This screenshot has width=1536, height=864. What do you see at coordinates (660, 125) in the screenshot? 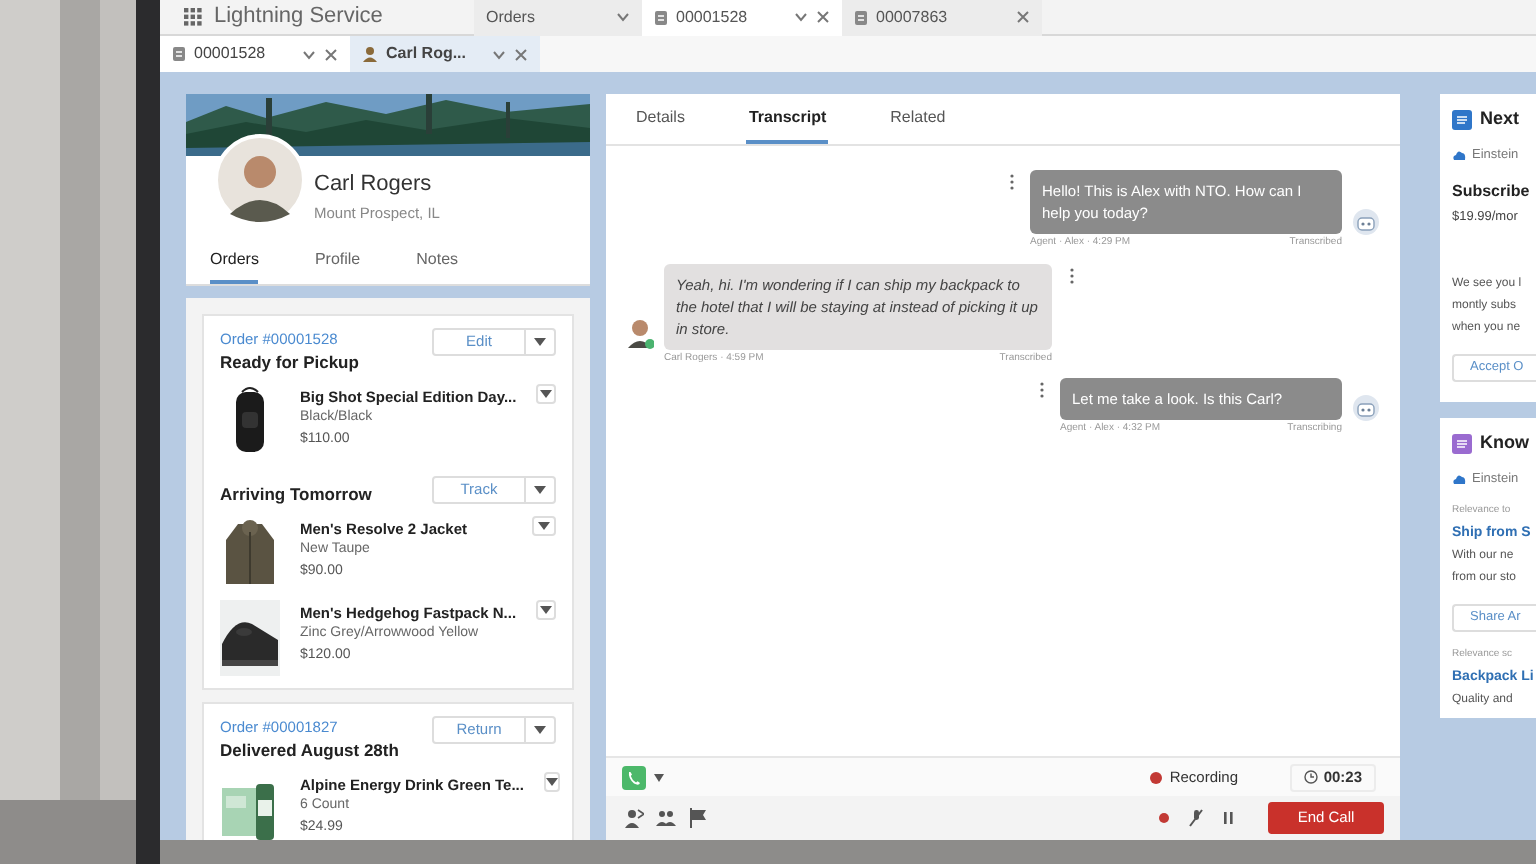
I see `panel-tab: Details` at bounding box center [660, 125].